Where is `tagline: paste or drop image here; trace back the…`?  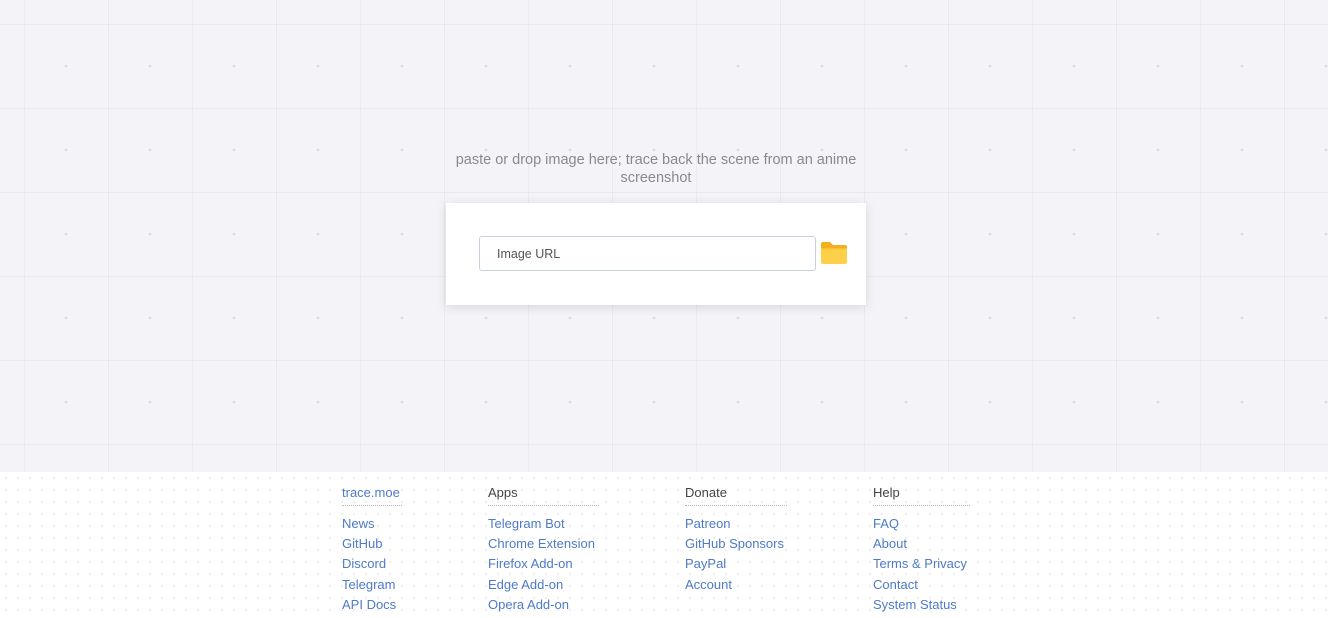
tagline: paste or drop image here; trace back the… is located at coordinates (656, 169).